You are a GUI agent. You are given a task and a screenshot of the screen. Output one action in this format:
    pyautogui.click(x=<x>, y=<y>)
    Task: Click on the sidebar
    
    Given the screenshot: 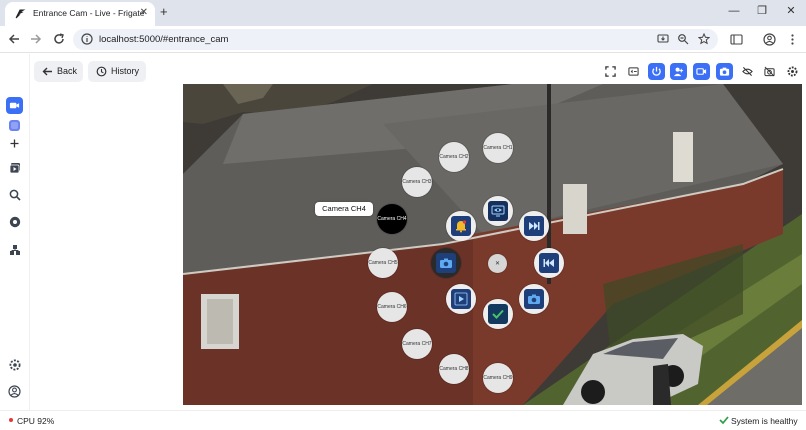 What is the action you would take?
    pyautogui.click(x=15, y=232)
    